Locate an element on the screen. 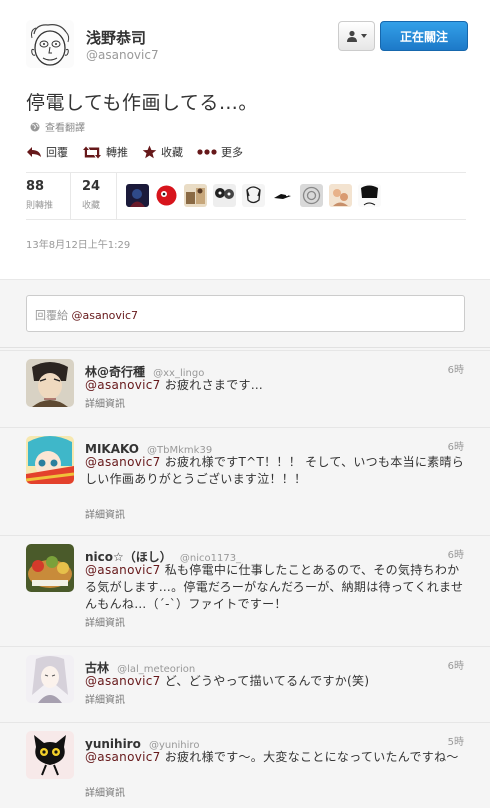 The image size is (490, 808). favorite-action: 收藏 is located at coordinates (162, 152).